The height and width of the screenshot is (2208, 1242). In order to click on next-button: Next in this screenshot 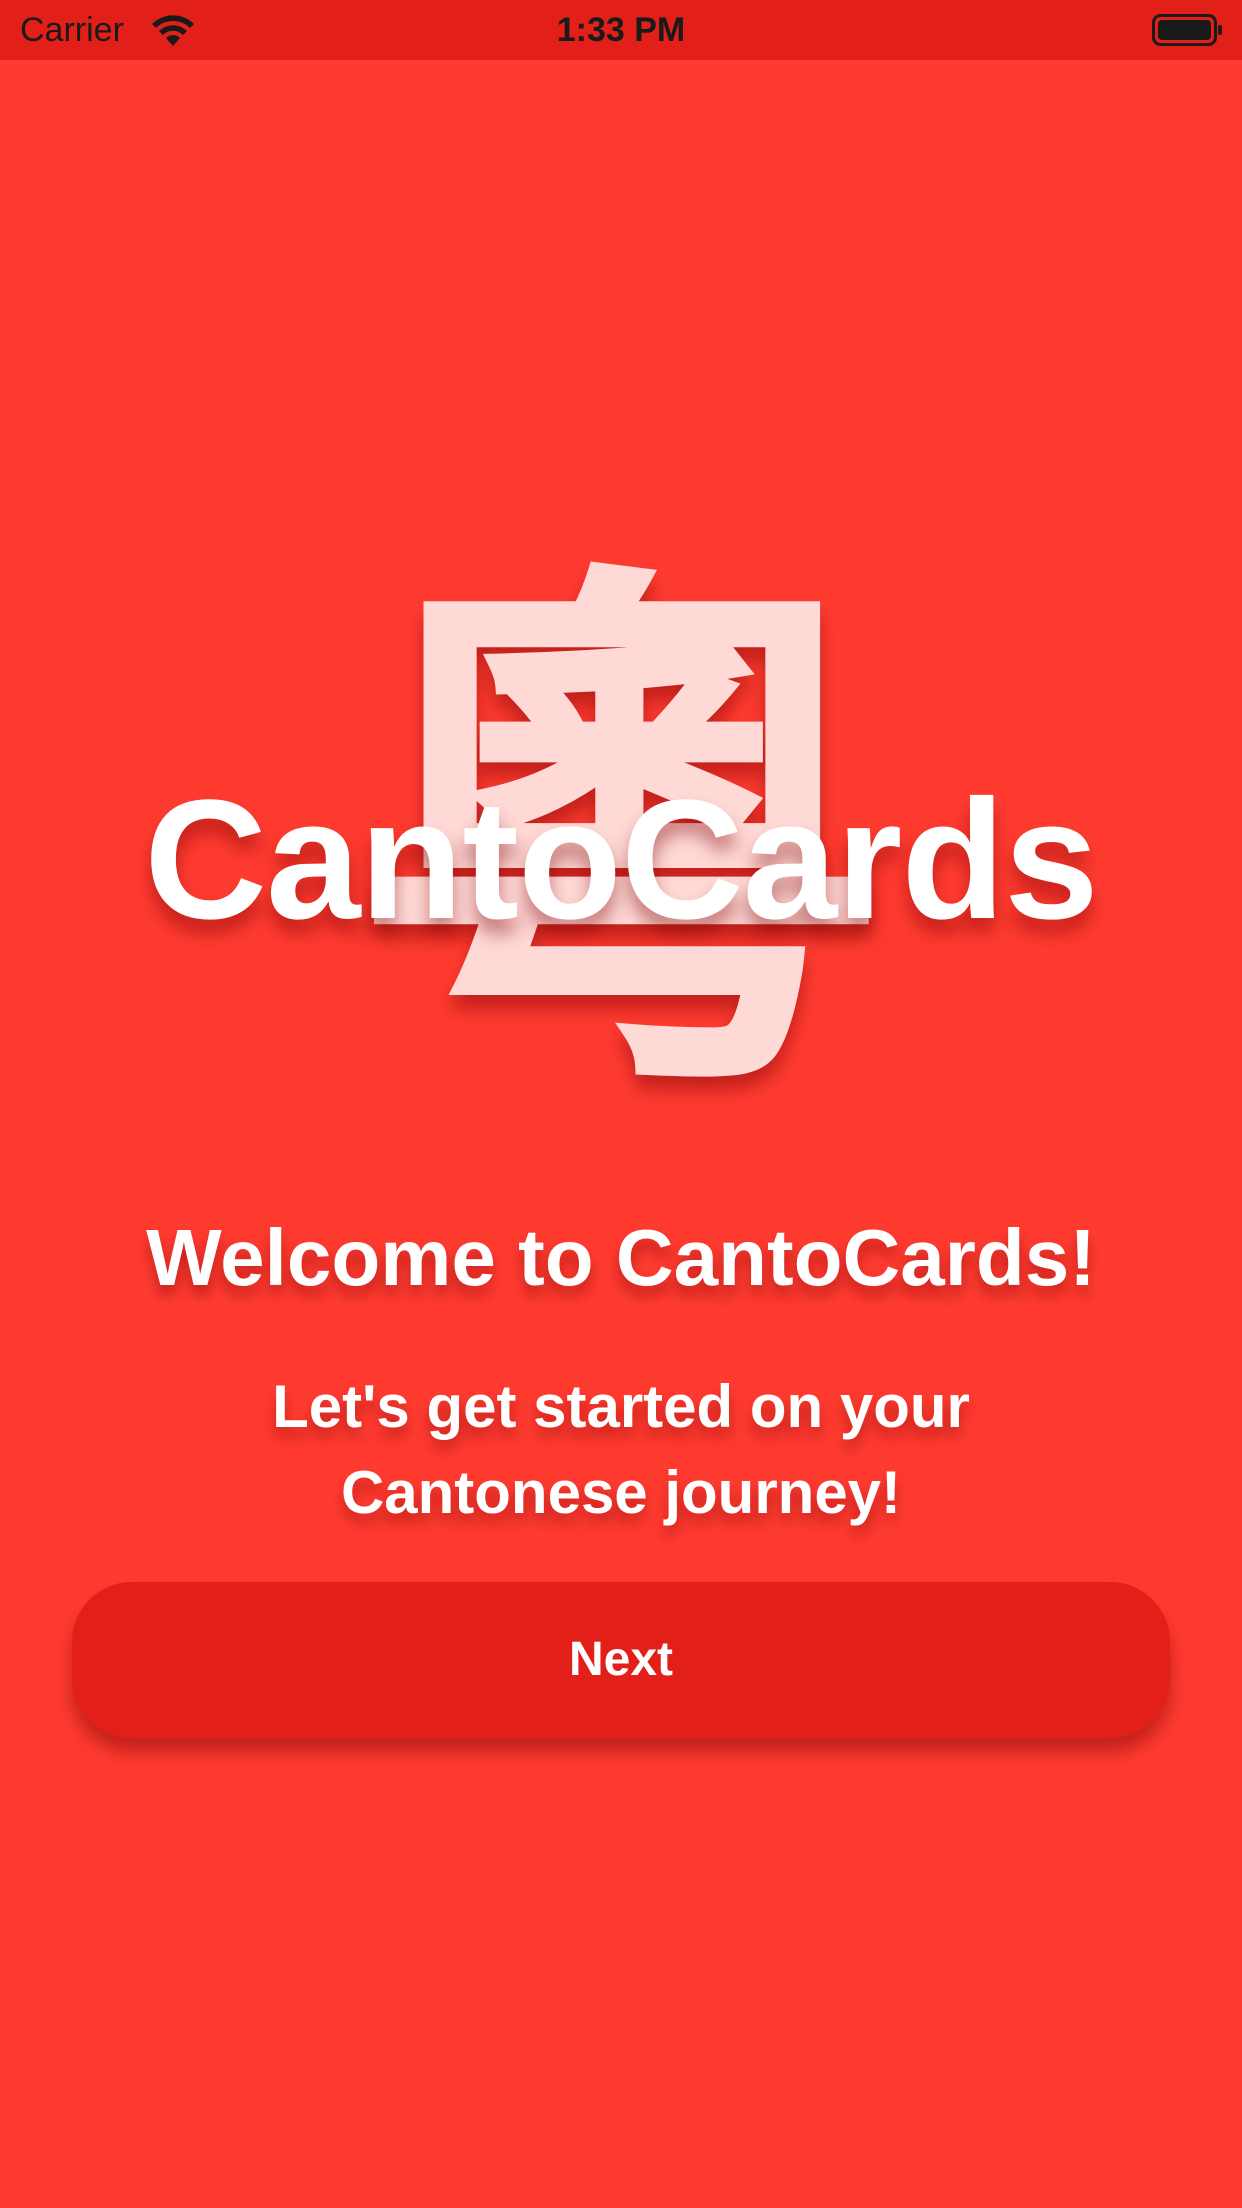, I will do `click(621, 1660)`.